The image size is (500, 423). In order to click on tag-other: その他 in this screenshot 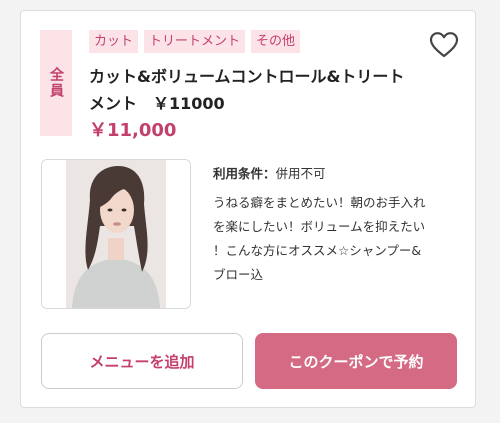, I will do `click(276, 41)`.